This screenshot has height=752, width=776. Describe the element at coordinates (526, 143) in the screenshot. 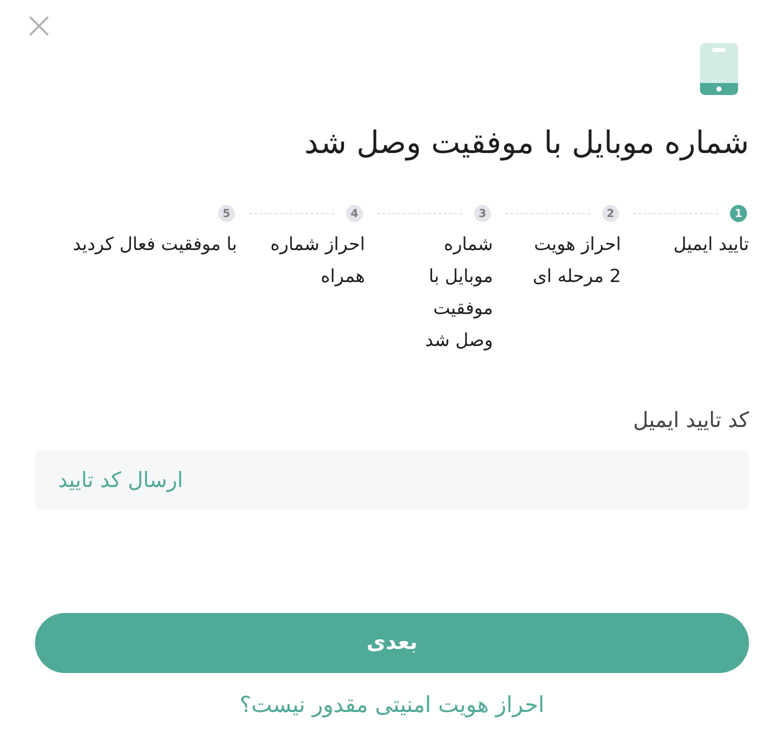

I see `dialog-title: شماره موبایل با موفقیت وصل شد` at that location.